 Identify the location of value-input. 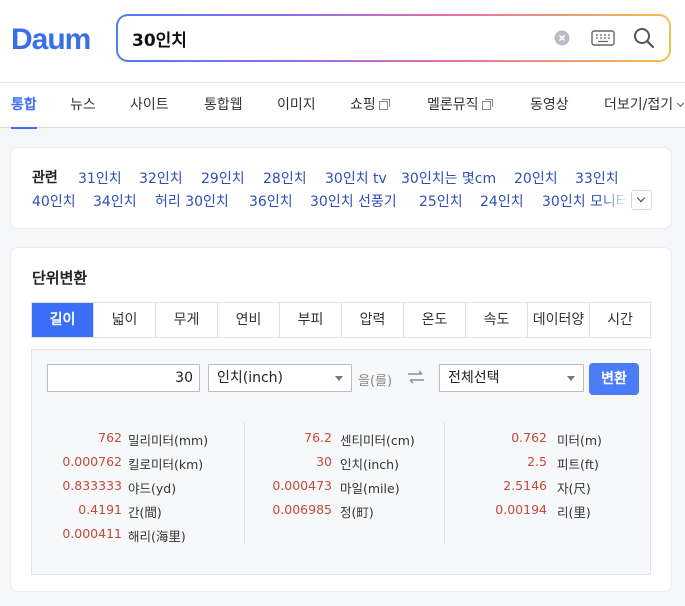
(123, 378).